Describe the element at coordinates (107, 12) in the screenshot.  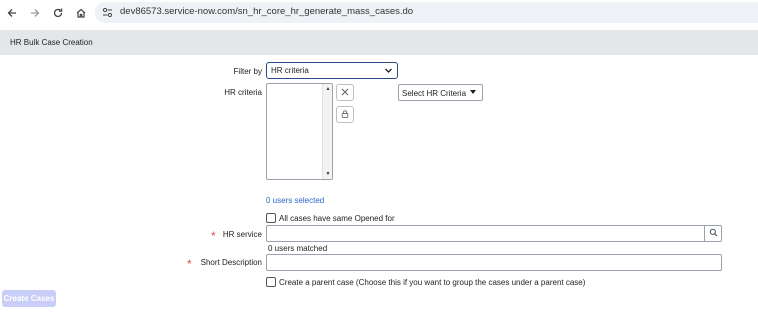
I see `site-info-icon` at that location.